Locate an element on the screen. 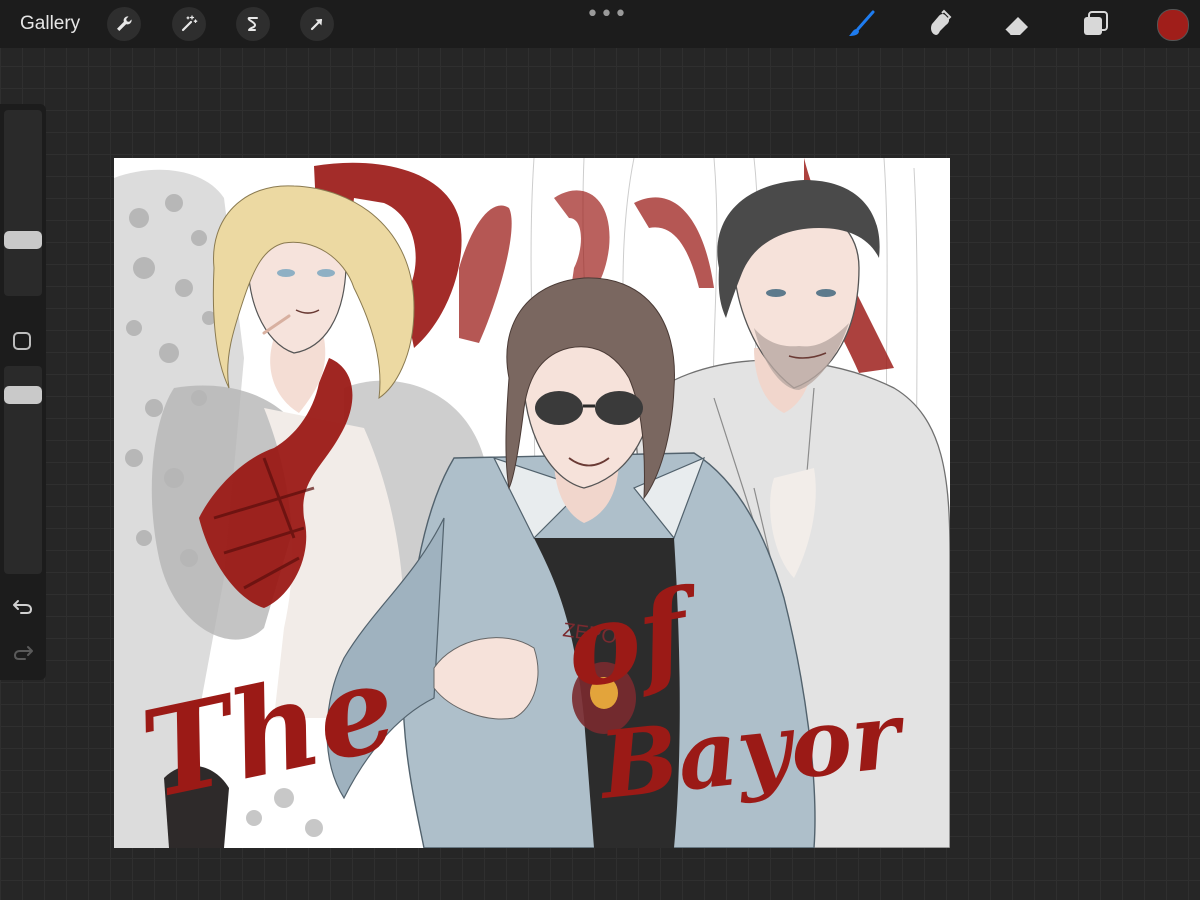 This screenshot has height=900, width=1200. redo-button is located at coordinates (23, 652).